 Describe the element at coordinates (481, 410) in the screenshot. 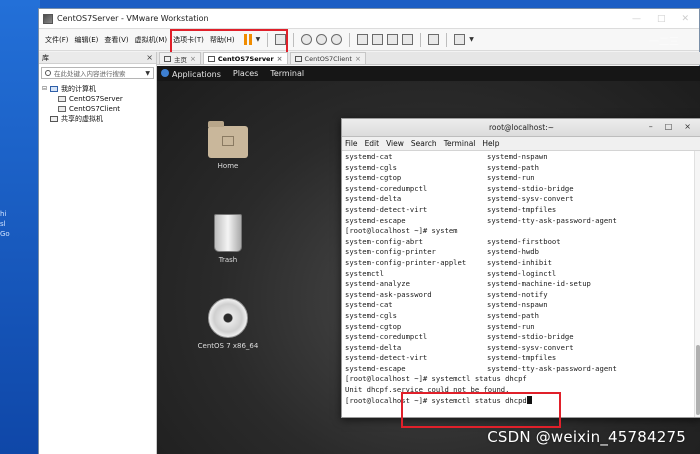

I see `highlight-box` at that location.